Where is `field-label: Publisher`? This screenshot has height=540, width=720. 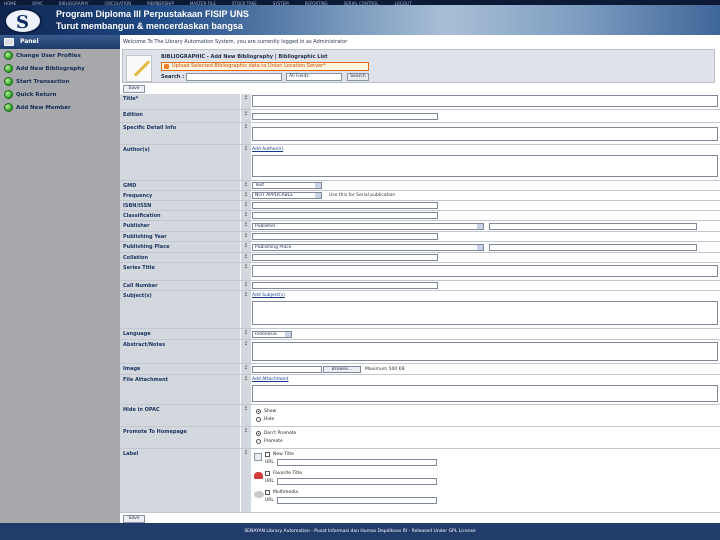 field-label: Publisher is located at coordinates (180, 226).